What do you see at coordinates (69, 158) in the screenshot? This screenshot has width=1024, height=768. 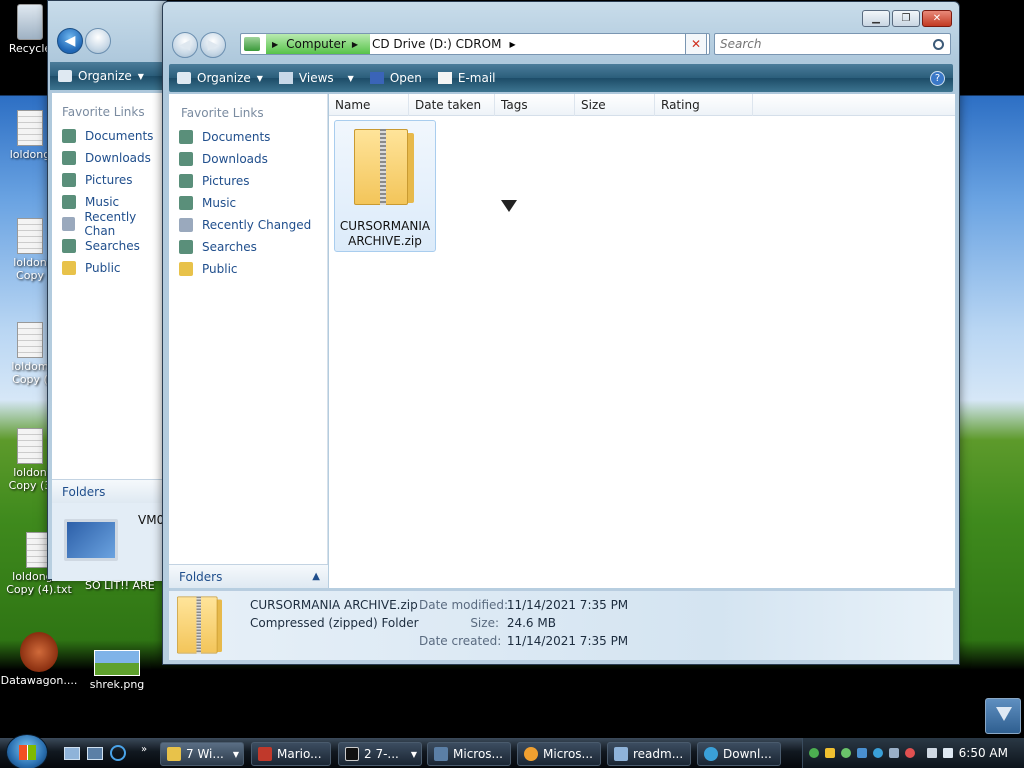 I see `downloads-icon` at bounding box center [69, 158].